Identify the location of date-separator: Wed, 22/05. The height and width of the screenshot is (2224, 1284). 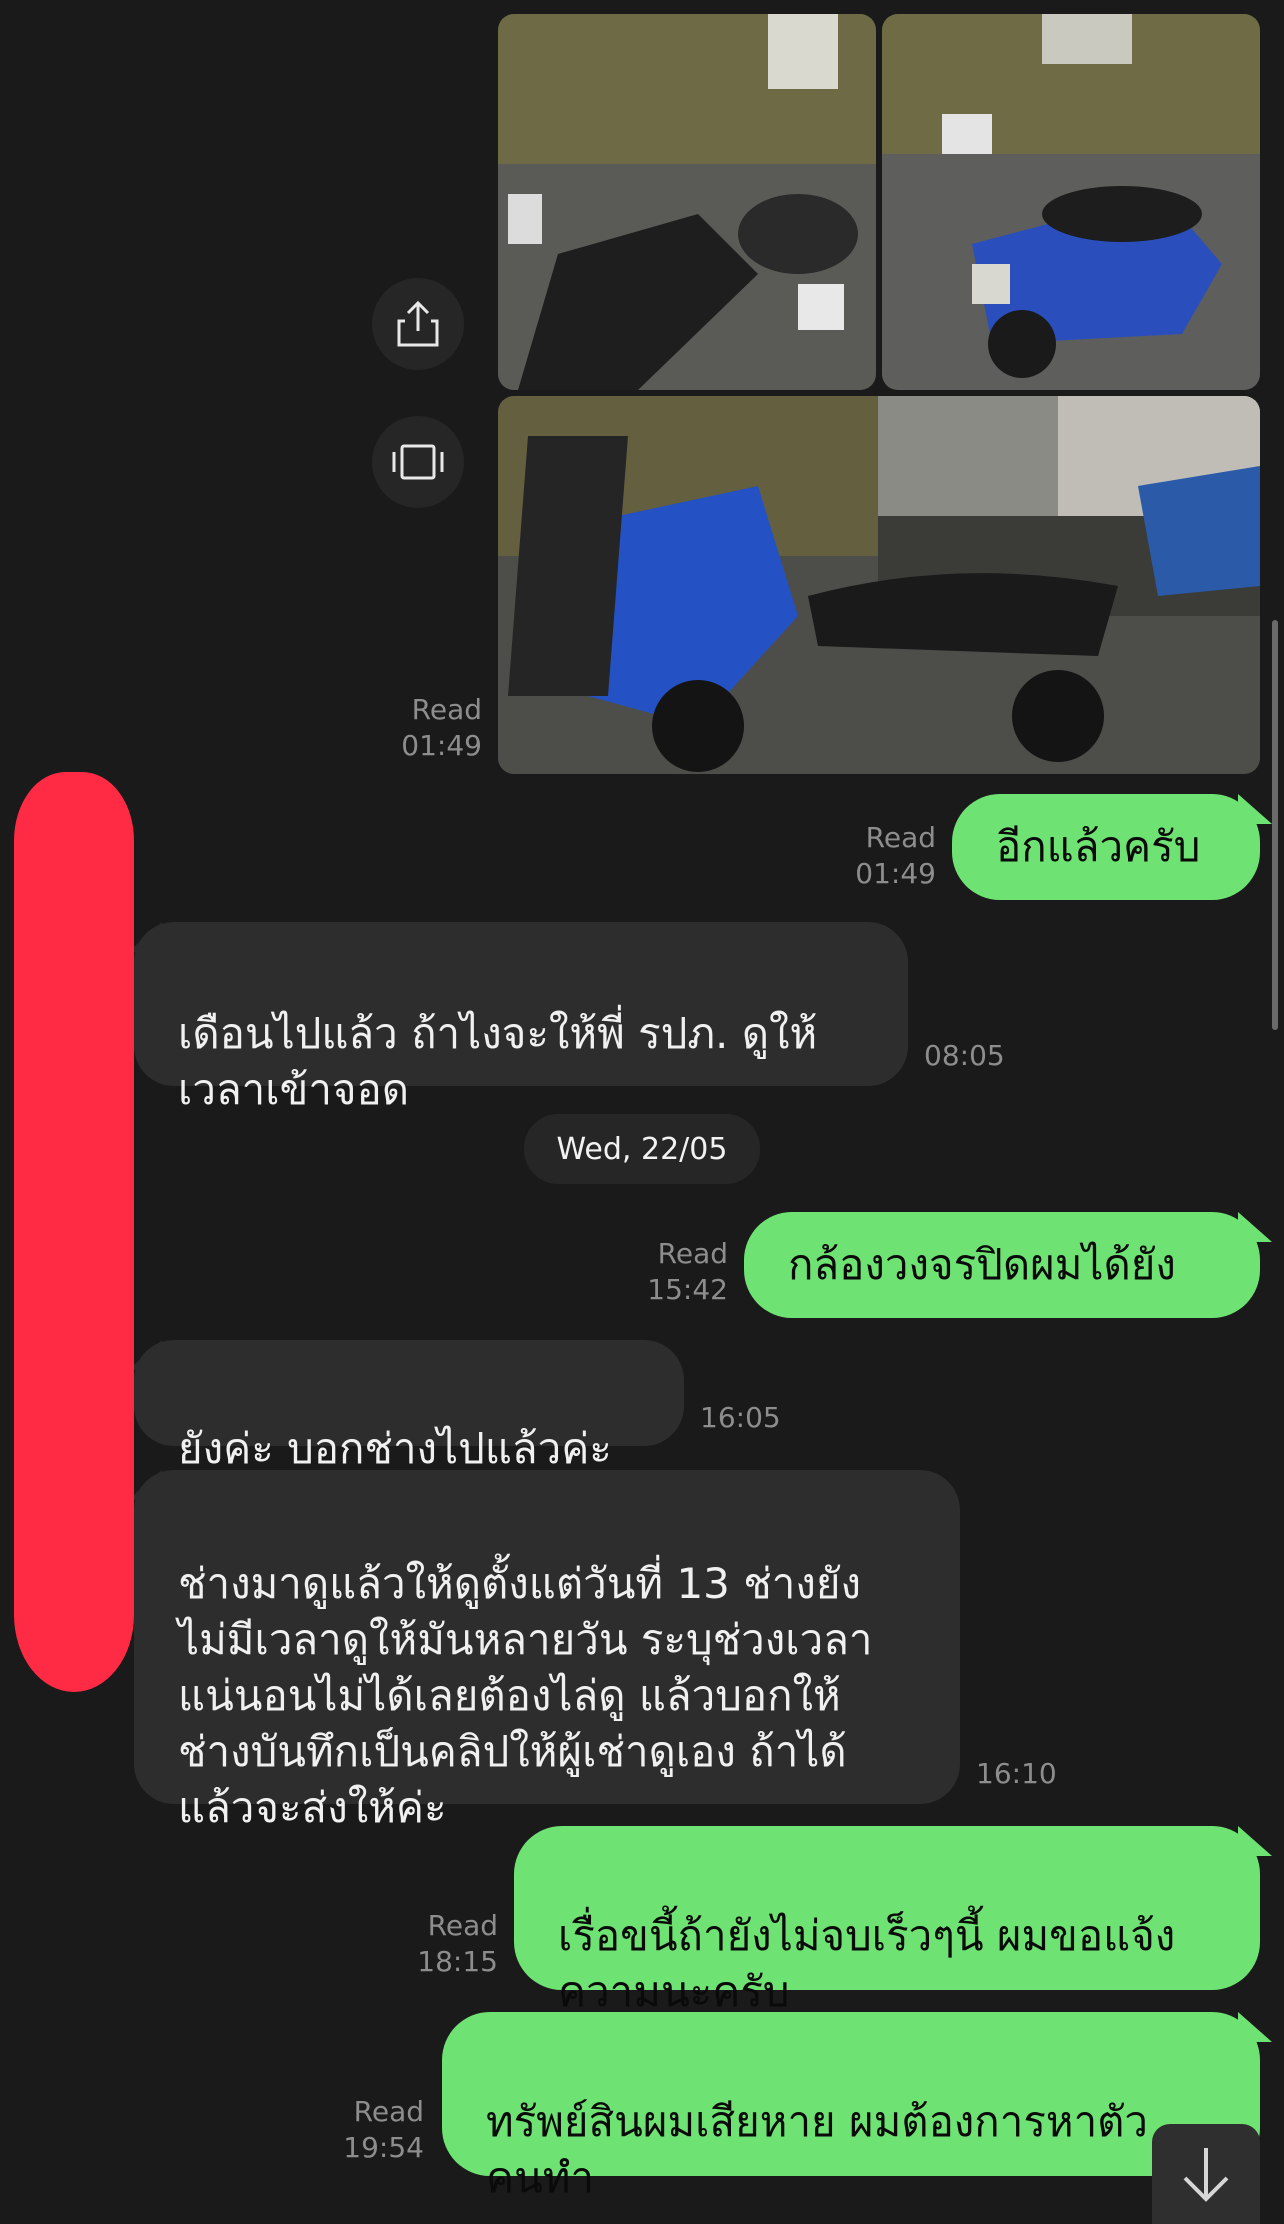
(642, 1149).